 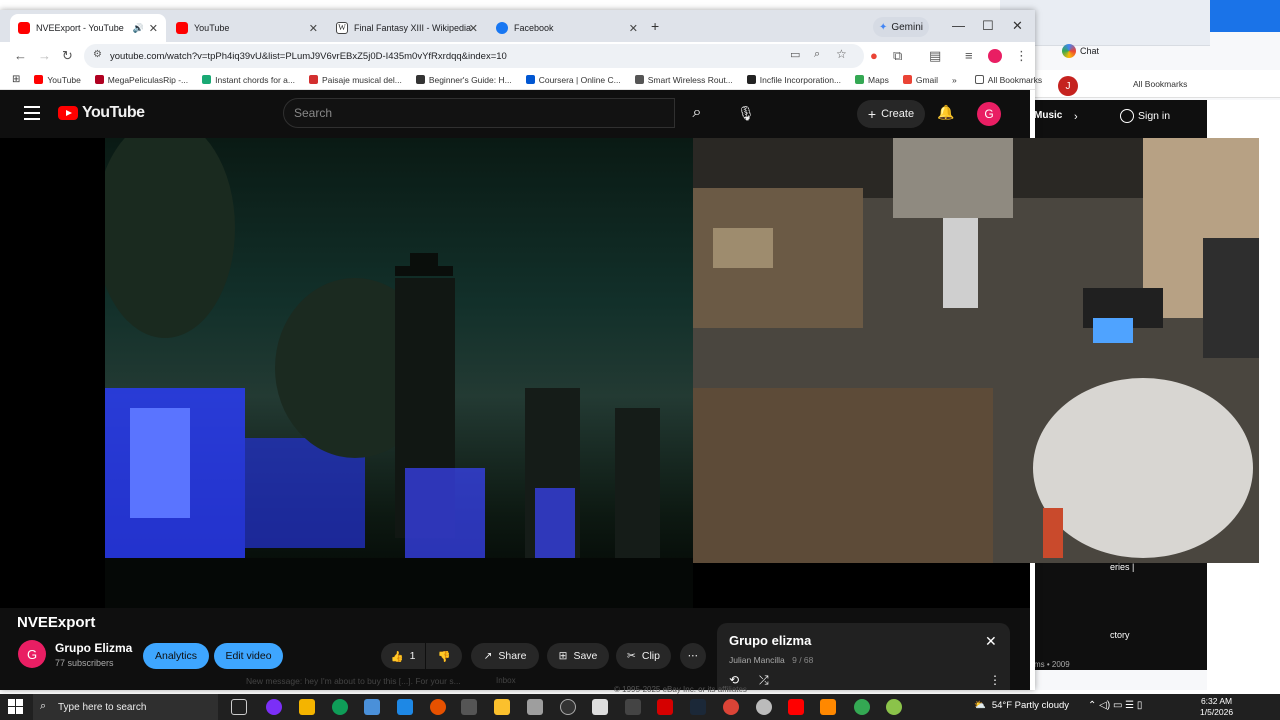 I want to click on reload-icon: ↻, so click(x=67, y=56).